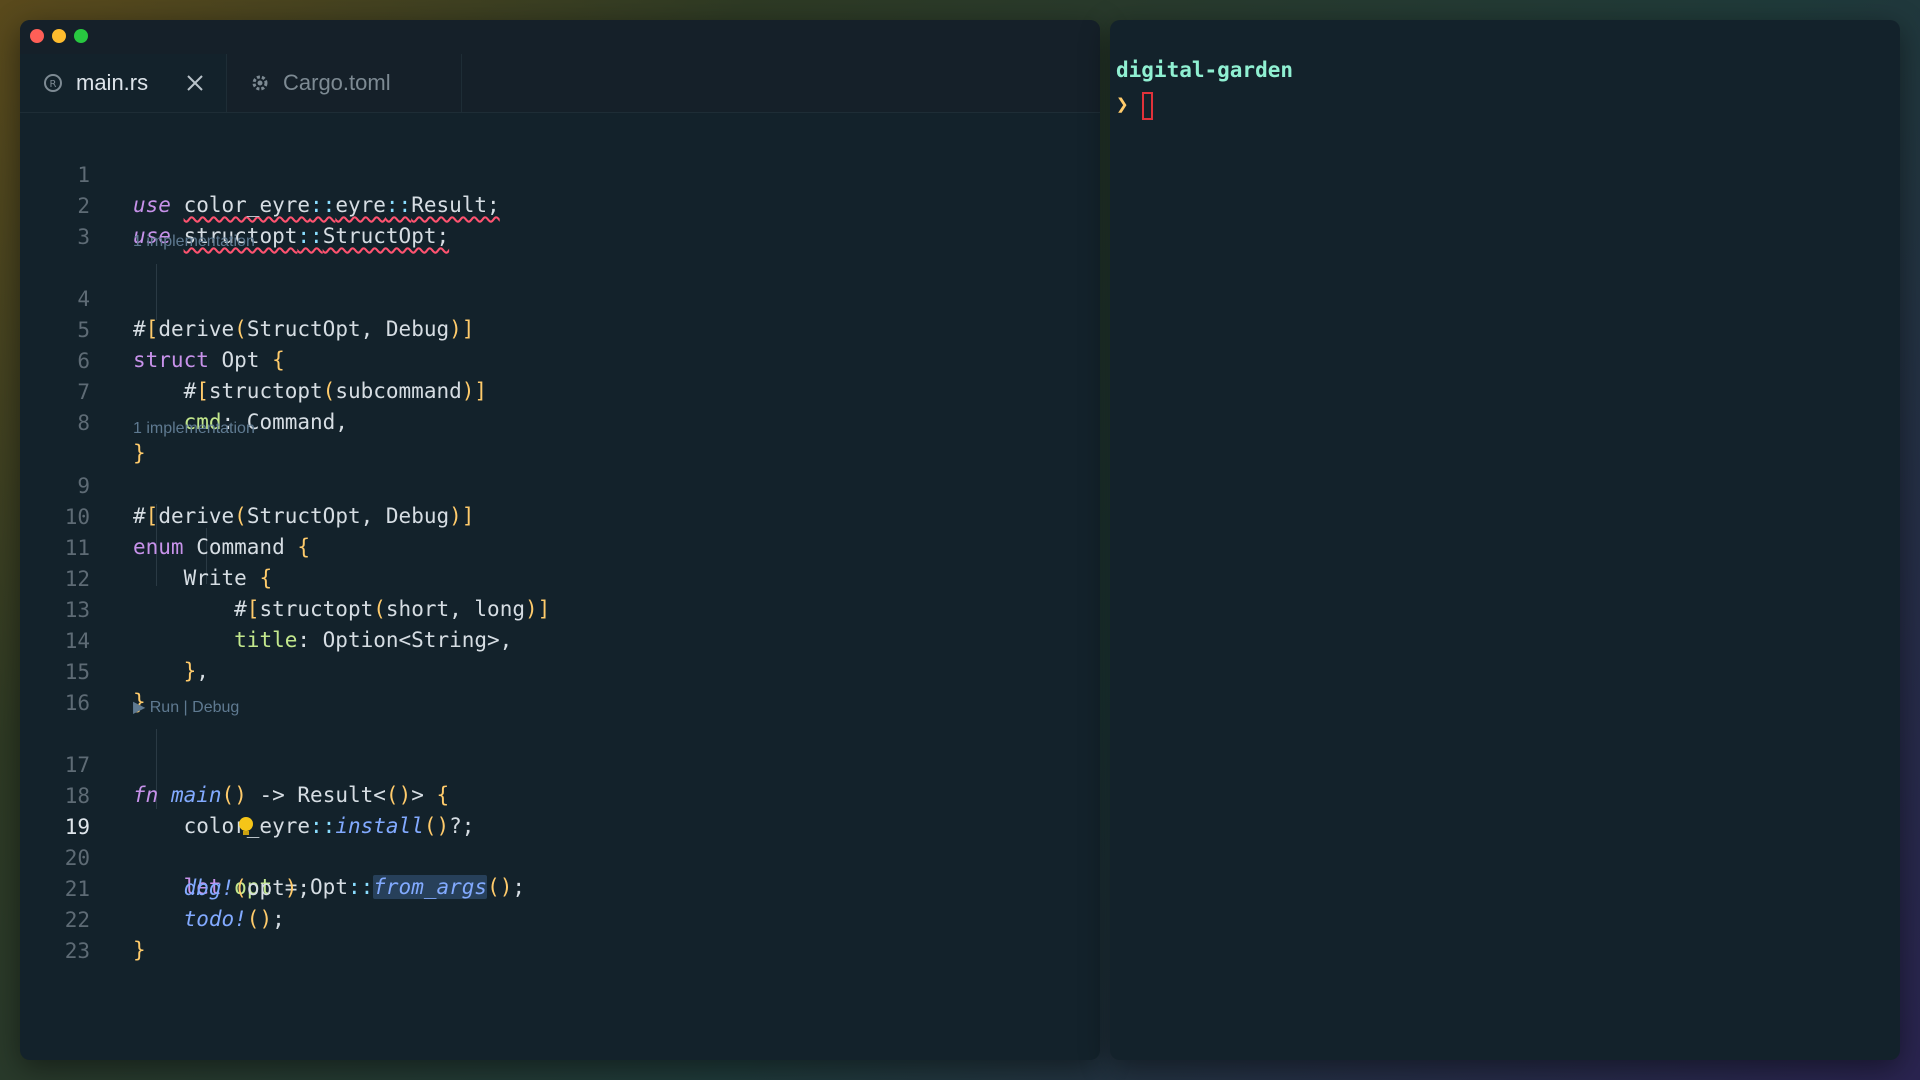 The image size is (1920, 1080). What do you see at coordinates (186, 708) in the screenshot?
I see `code-lens-run-debug: ▶ Run | Debug` at bounding box center [186, 708].